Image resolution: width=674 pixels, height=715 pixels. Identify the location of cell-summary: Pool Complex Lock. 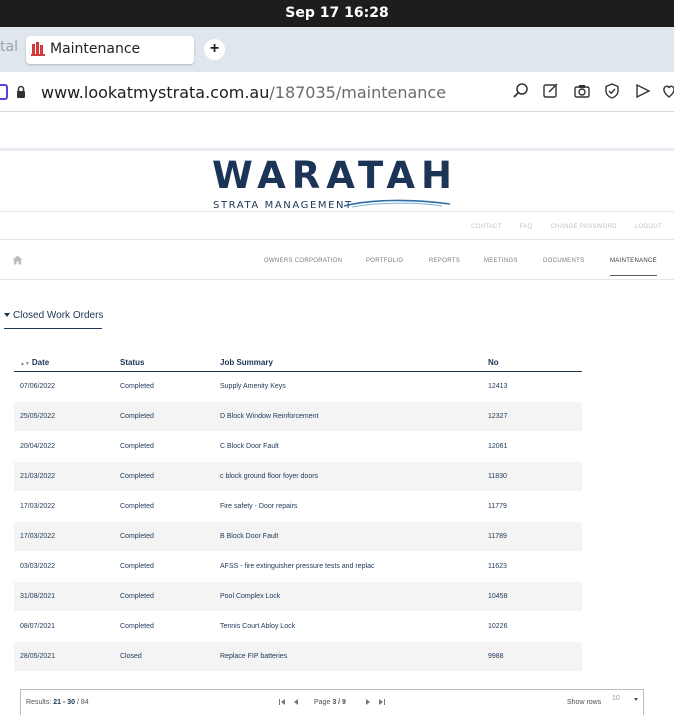
(348, 596).